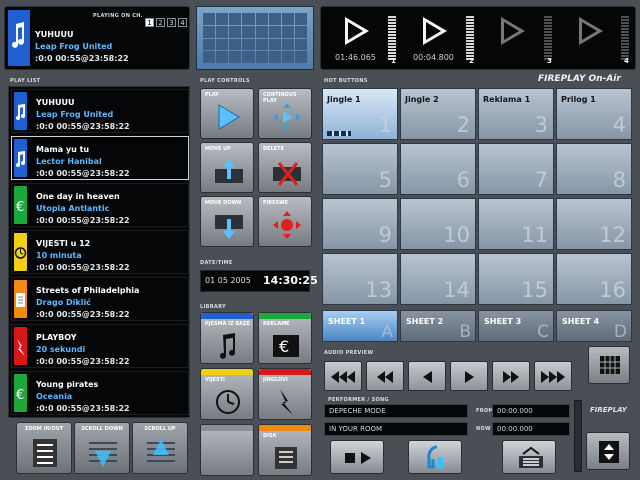  What do you see at coordinates (516, 279) in the screenshot?
I see `hot-button: 15` at bounding box center [516, 279].